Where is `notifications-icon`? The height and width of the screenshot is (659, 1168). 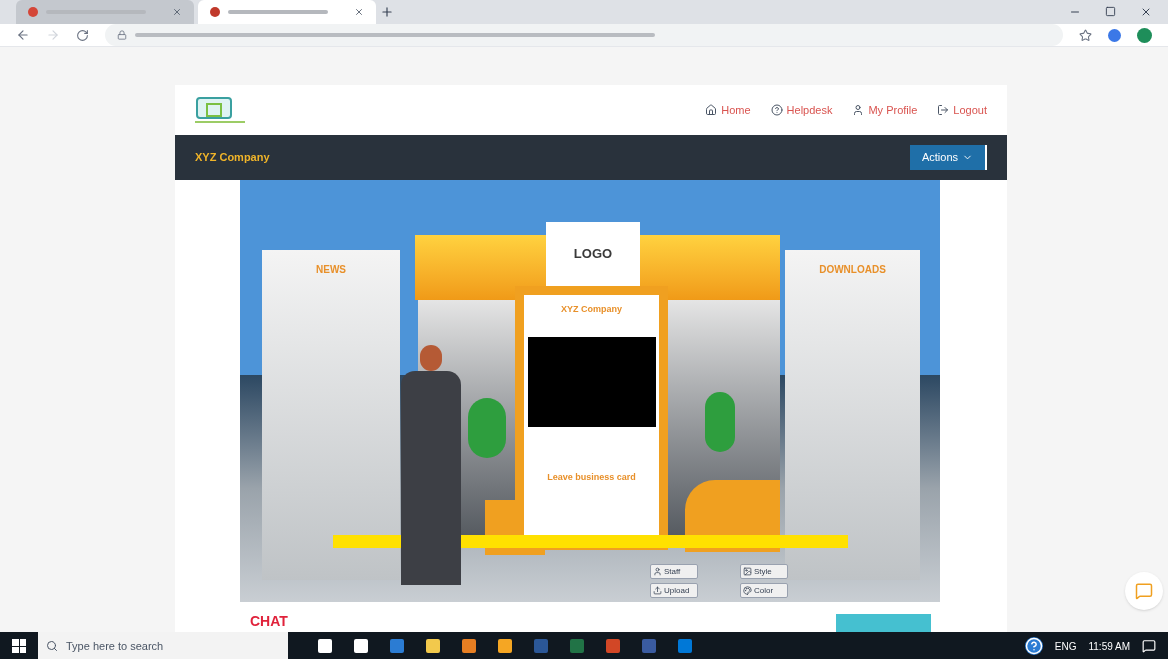 notifications-icon is located at coordinates (1149, 646).